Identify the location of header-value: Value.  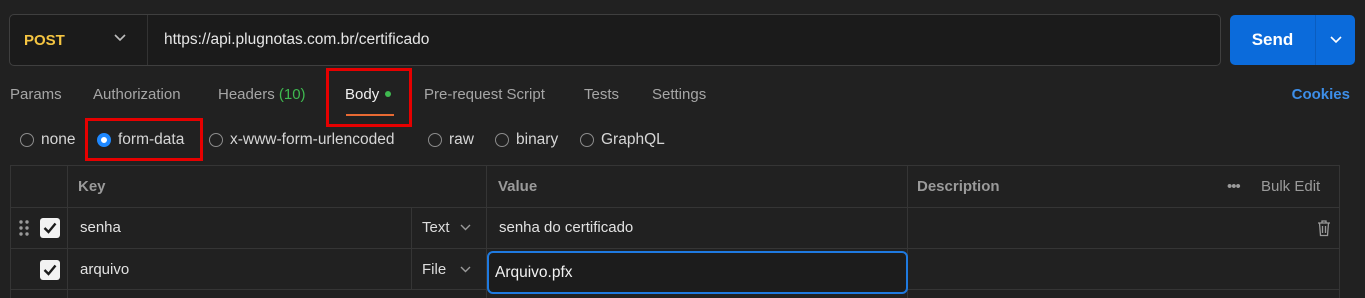
(518, 186).